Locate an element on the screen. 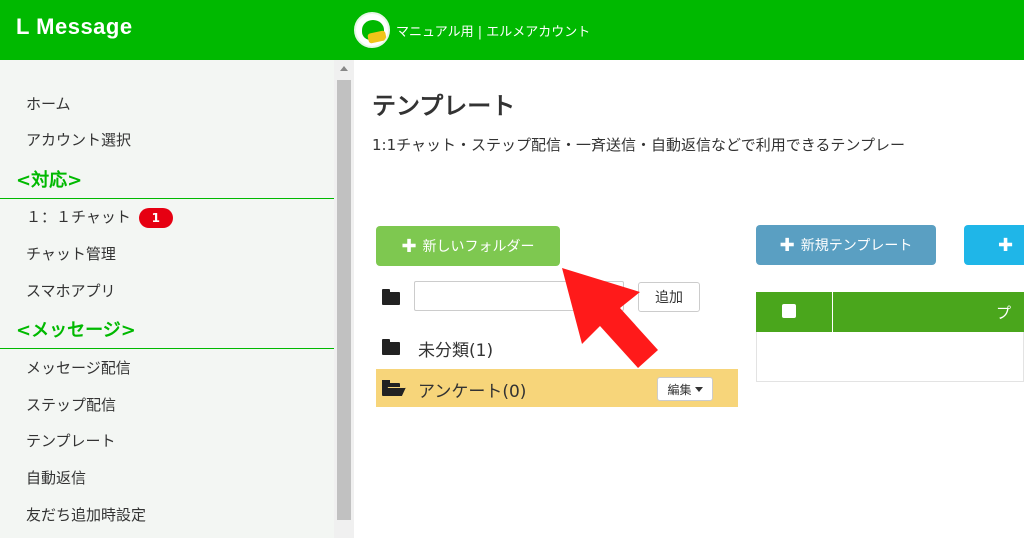 This screenshot has height=538, width=1024. sidebar-item-chat-label: １：１チャット is located at coordinates (78, 217).